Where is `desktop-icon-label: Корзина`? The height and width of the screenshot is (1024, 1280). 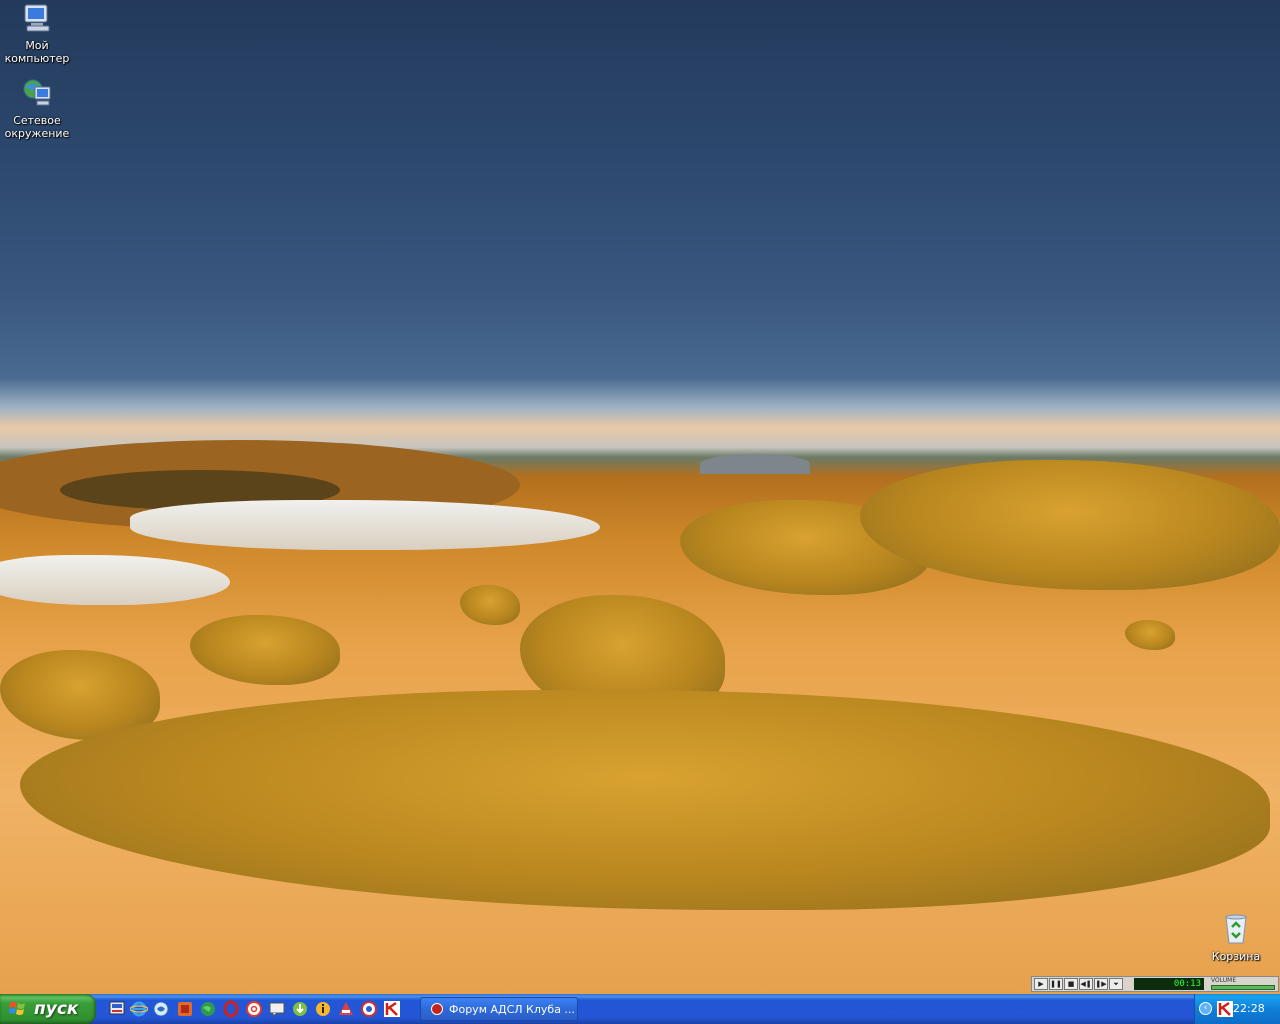 desktop-icon-label: Корзина is located at coordinates (1236, 956).